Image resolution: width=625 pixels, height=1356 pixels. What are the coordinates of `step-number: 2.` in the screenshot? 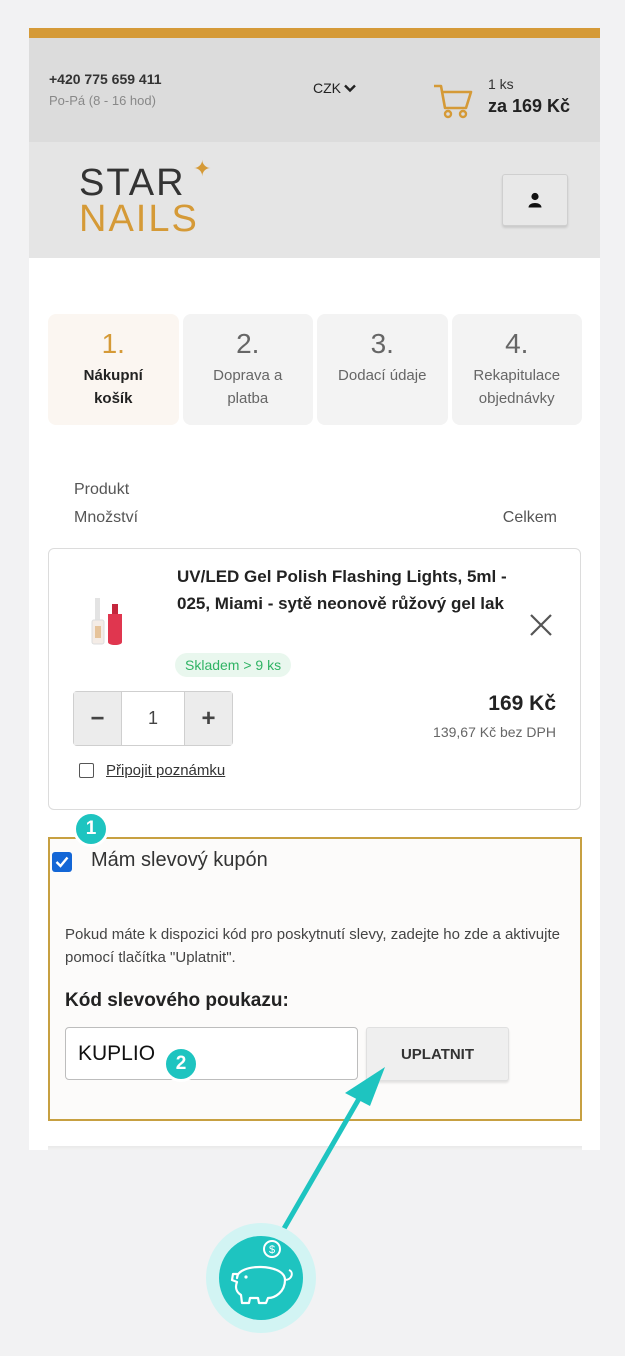 It's located at (248, 343).